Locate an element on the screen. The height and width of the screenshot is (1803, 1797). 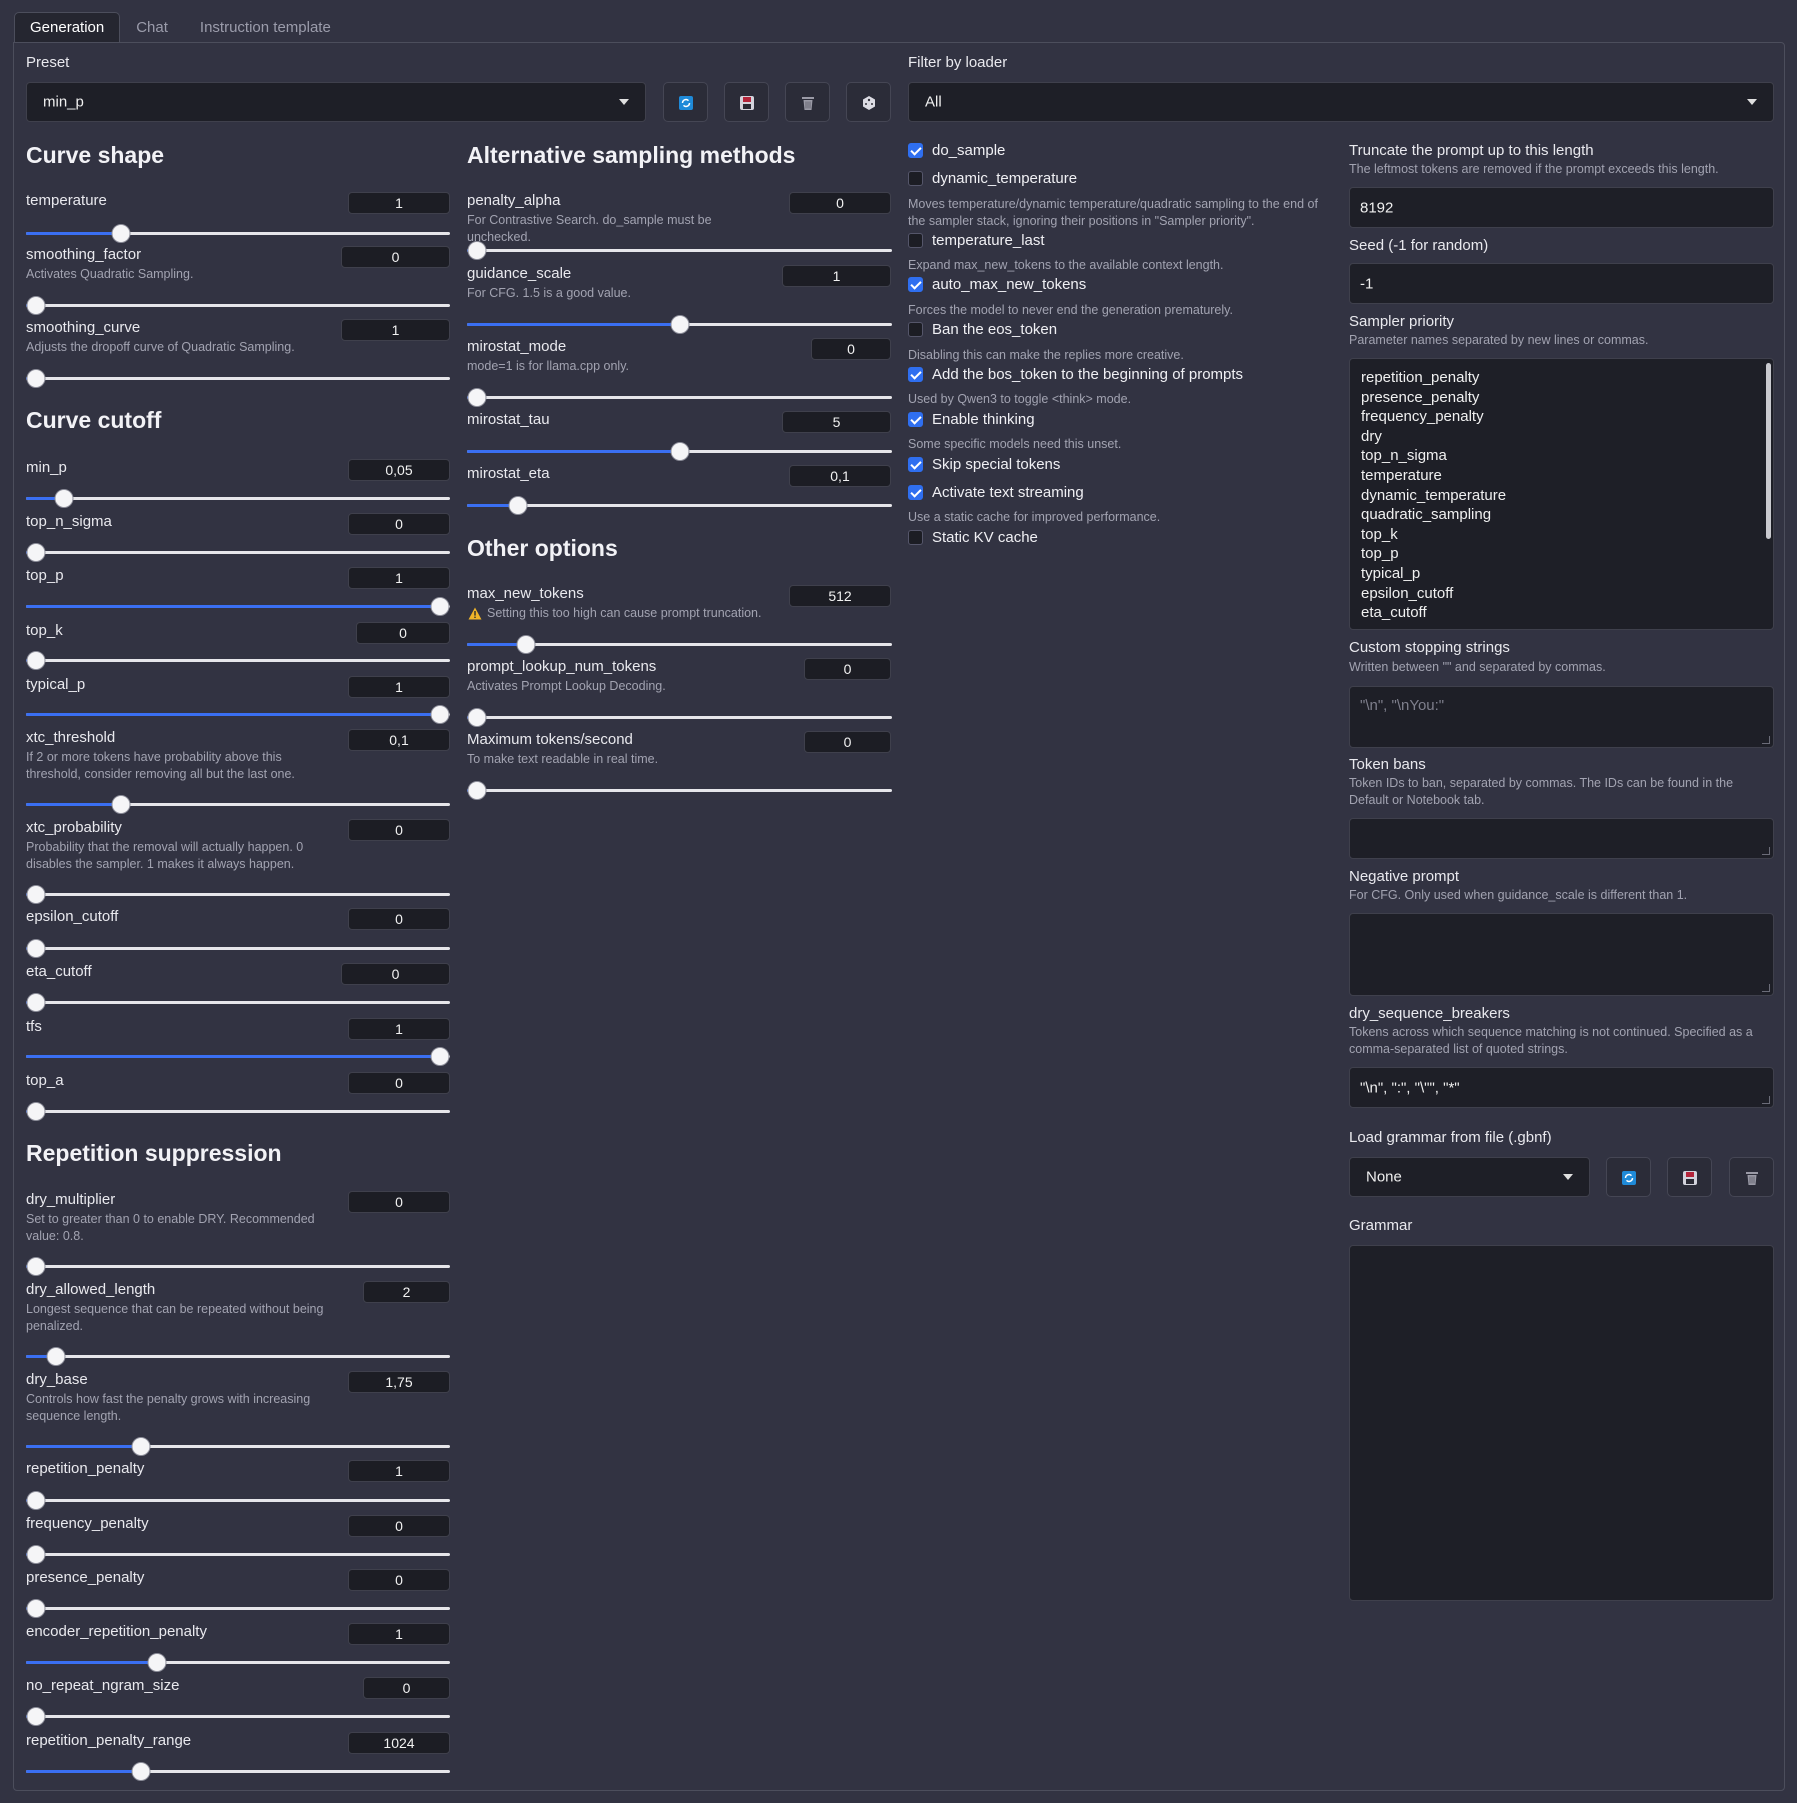
top-a-slider-handle is located at coordinates (36, 1111).